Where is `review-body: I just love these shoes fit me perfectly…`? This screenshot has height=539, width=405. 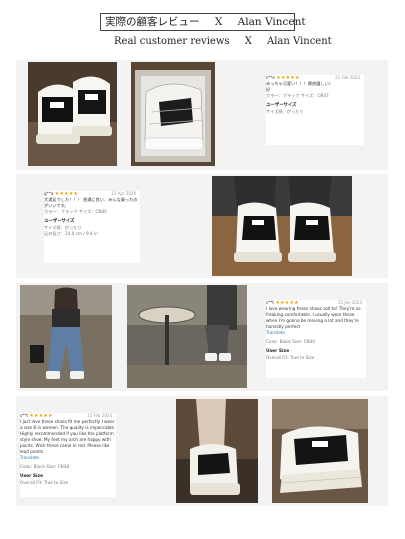
review-body: I just love these shoes fit me perfectly… is located at coordinates (68, 436).